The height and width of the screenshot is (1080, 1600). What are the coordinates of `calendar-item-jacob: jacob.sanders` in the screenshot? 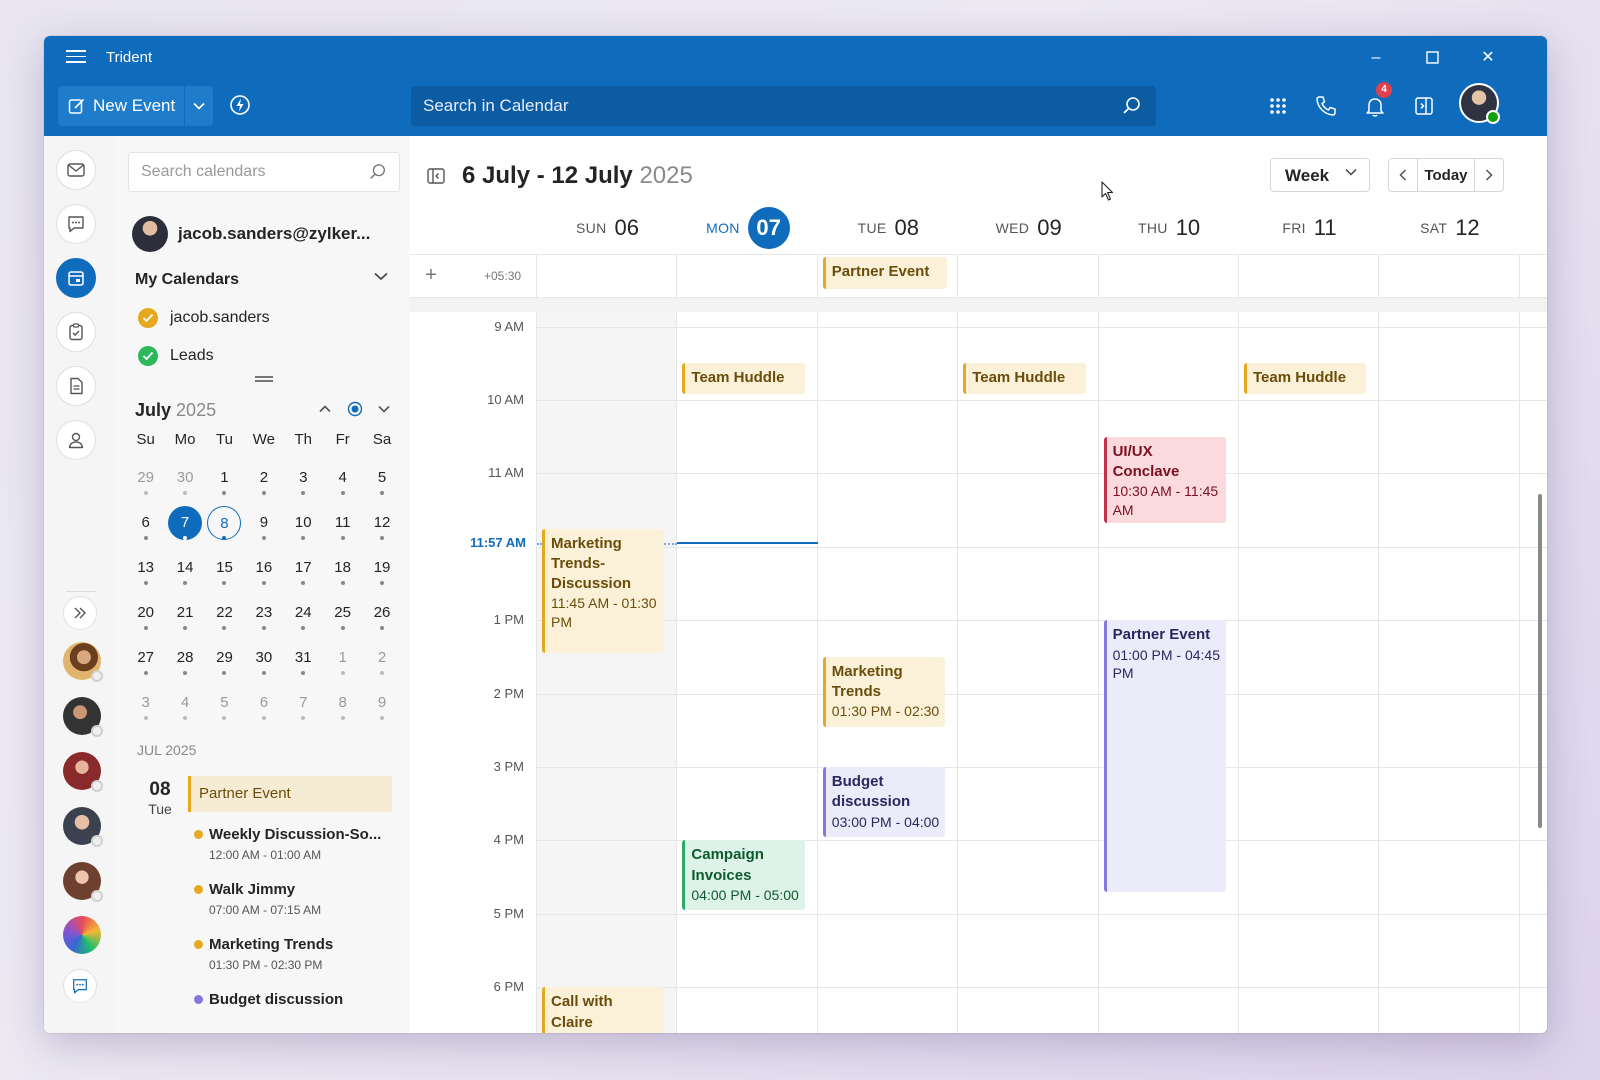 It's located at (204, 318).